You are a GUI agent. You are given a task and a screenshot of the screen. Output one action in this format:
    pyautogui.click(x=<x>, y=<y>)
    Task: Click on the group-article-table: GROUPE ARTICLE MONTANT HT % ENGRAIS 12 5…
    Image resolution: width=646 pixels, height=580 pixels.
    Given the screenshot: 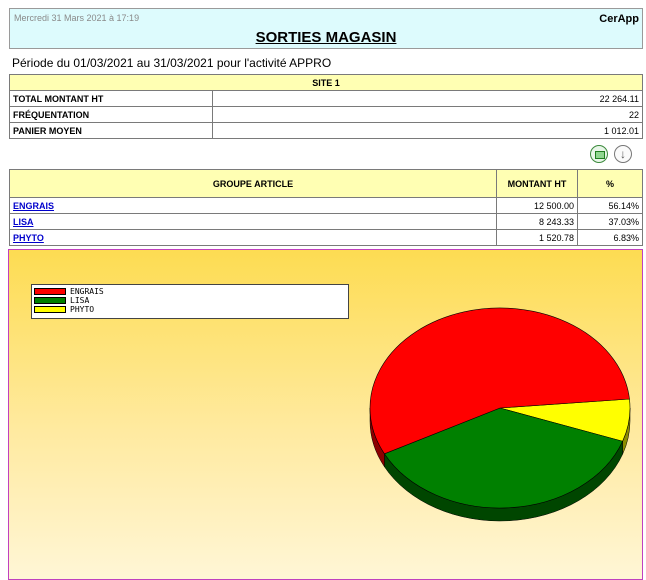 What is the action you would take?
    pyautogui.click(x=326, y=207)
    